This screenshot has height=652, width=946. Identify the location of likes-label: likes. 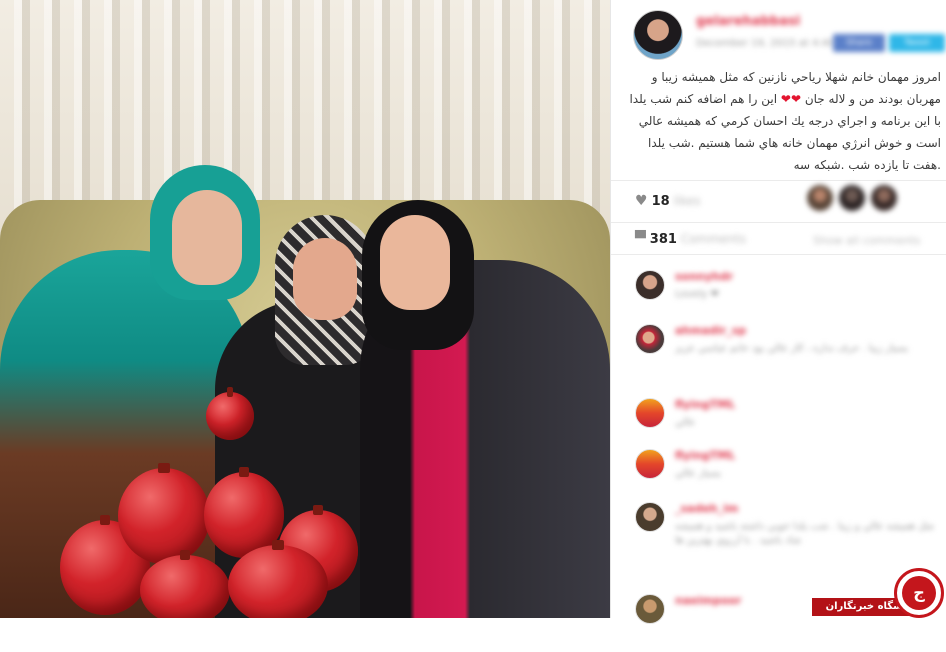
(687, 201).